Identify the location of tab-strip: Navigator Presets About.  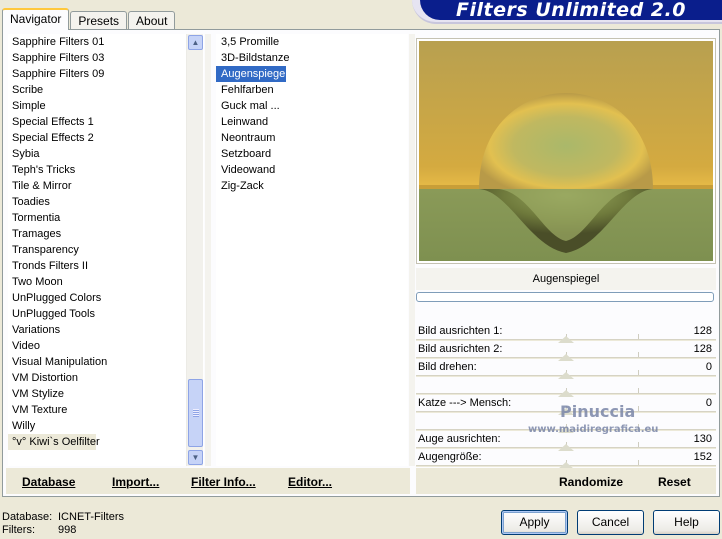
(89, 19).